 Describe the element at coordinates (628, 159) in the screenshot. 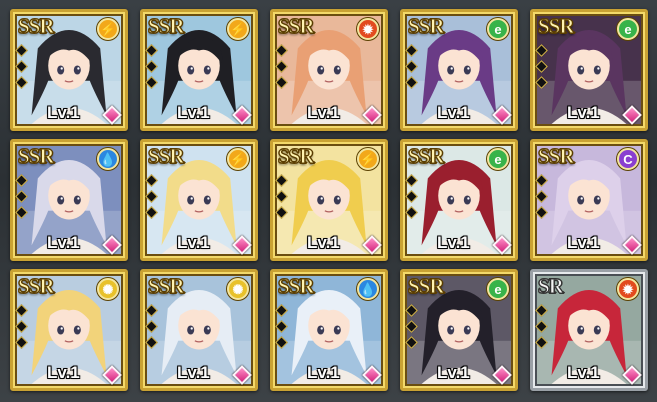

I see `dark-icon: C` at that location.